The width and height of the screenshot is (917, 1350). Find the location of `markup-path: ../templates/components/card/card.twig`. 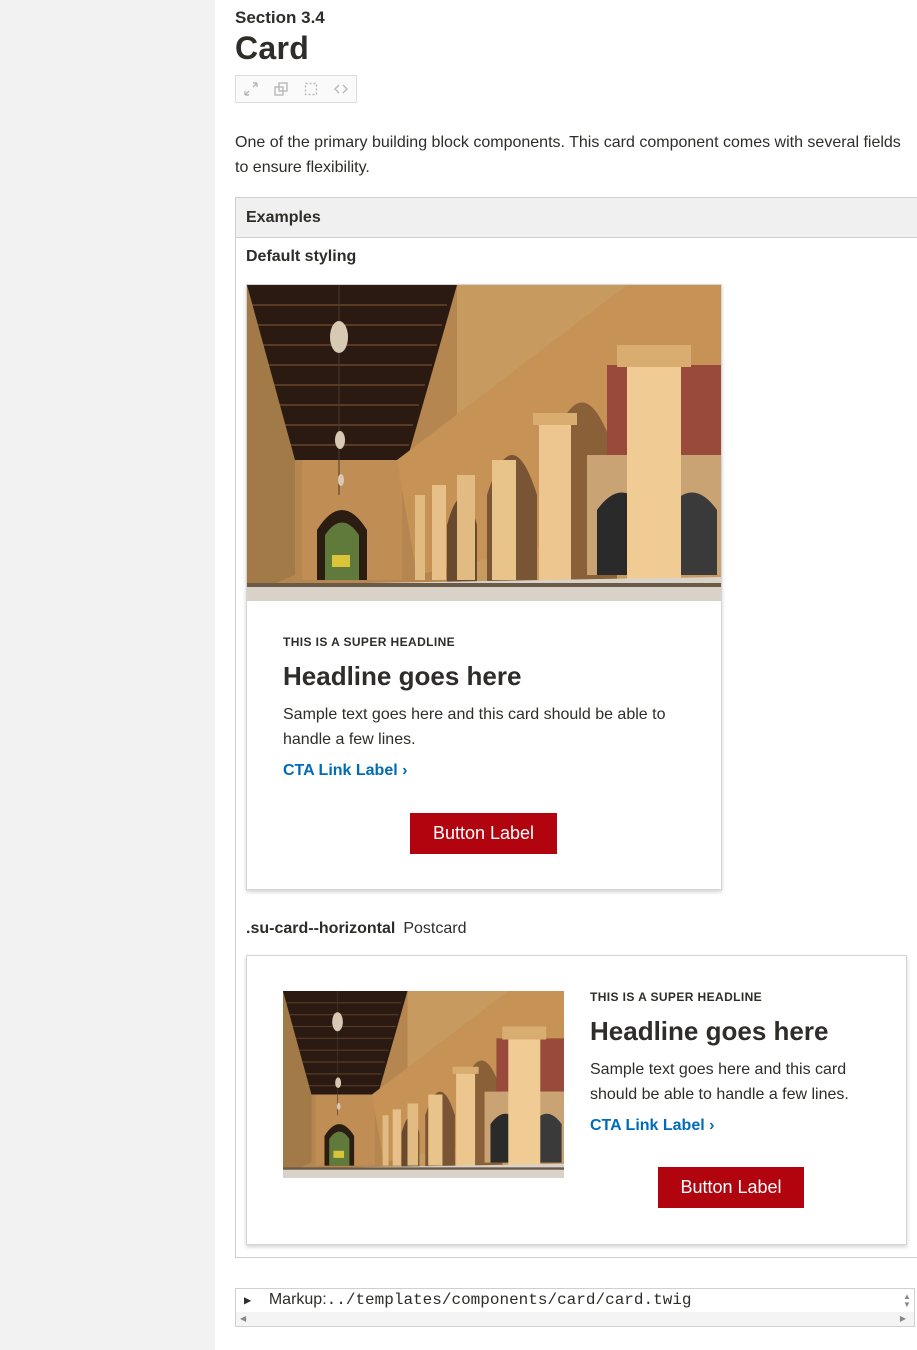

markup-path: ../templates/components/card/card.twig is located at coordinates (509, 1300).